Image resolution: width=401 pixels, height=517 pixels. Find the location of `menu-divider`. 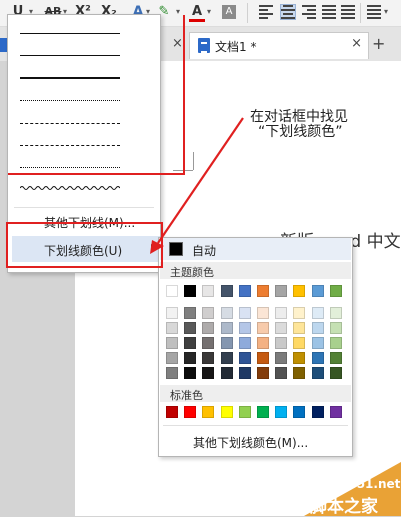

menu-divider is located at coordinates (84, 207).